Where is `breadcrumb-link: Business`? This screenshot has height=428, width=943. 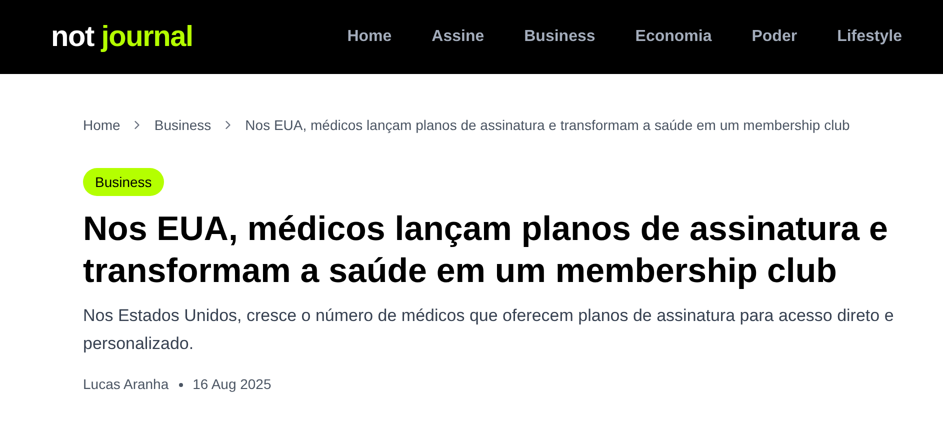
breadcrumb-link: Business is located at coordinates (183, 125).